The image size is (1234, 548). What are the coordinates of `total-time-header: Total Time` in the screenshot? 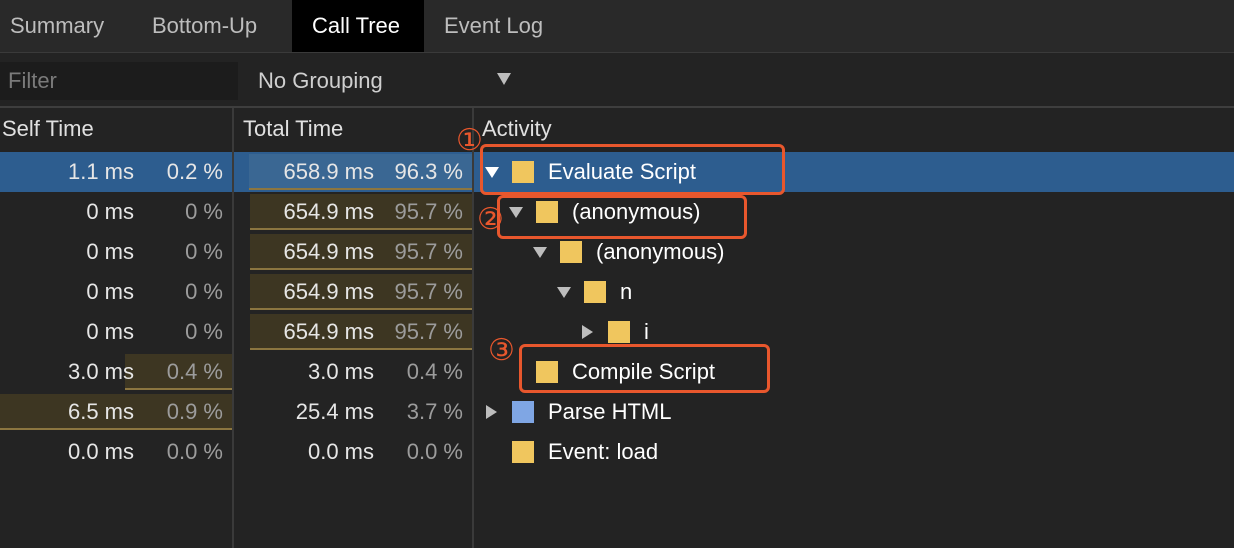 It's located at (293, 129).